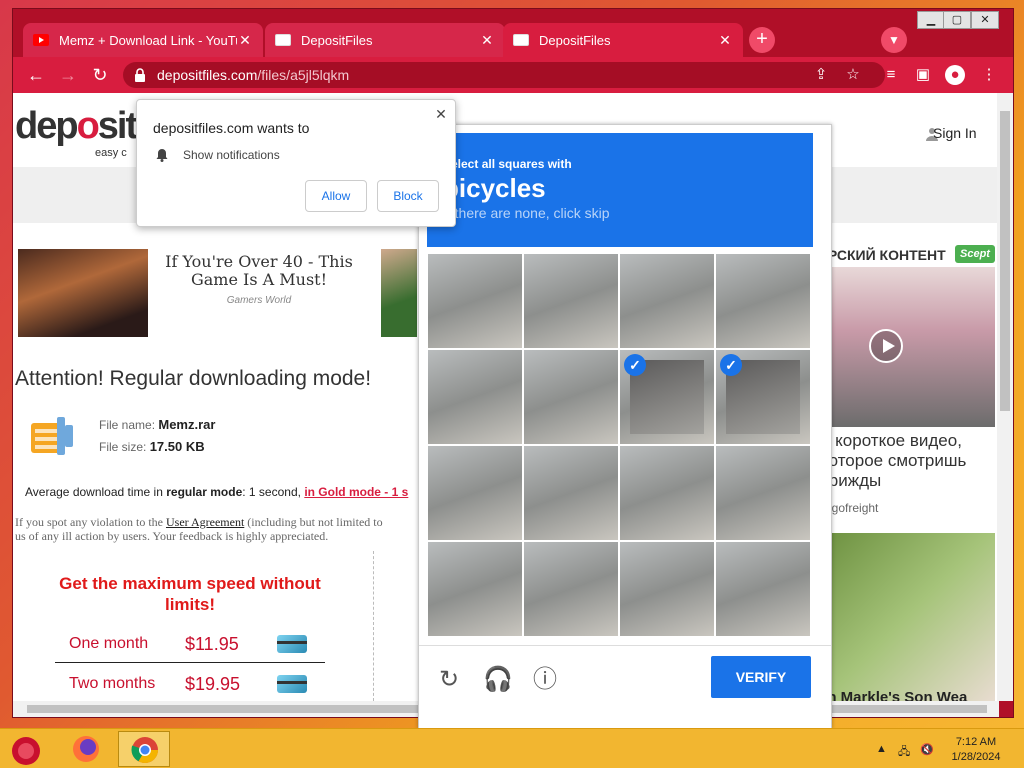  I want to click on reload-icon: ↻, so click(100, 76).